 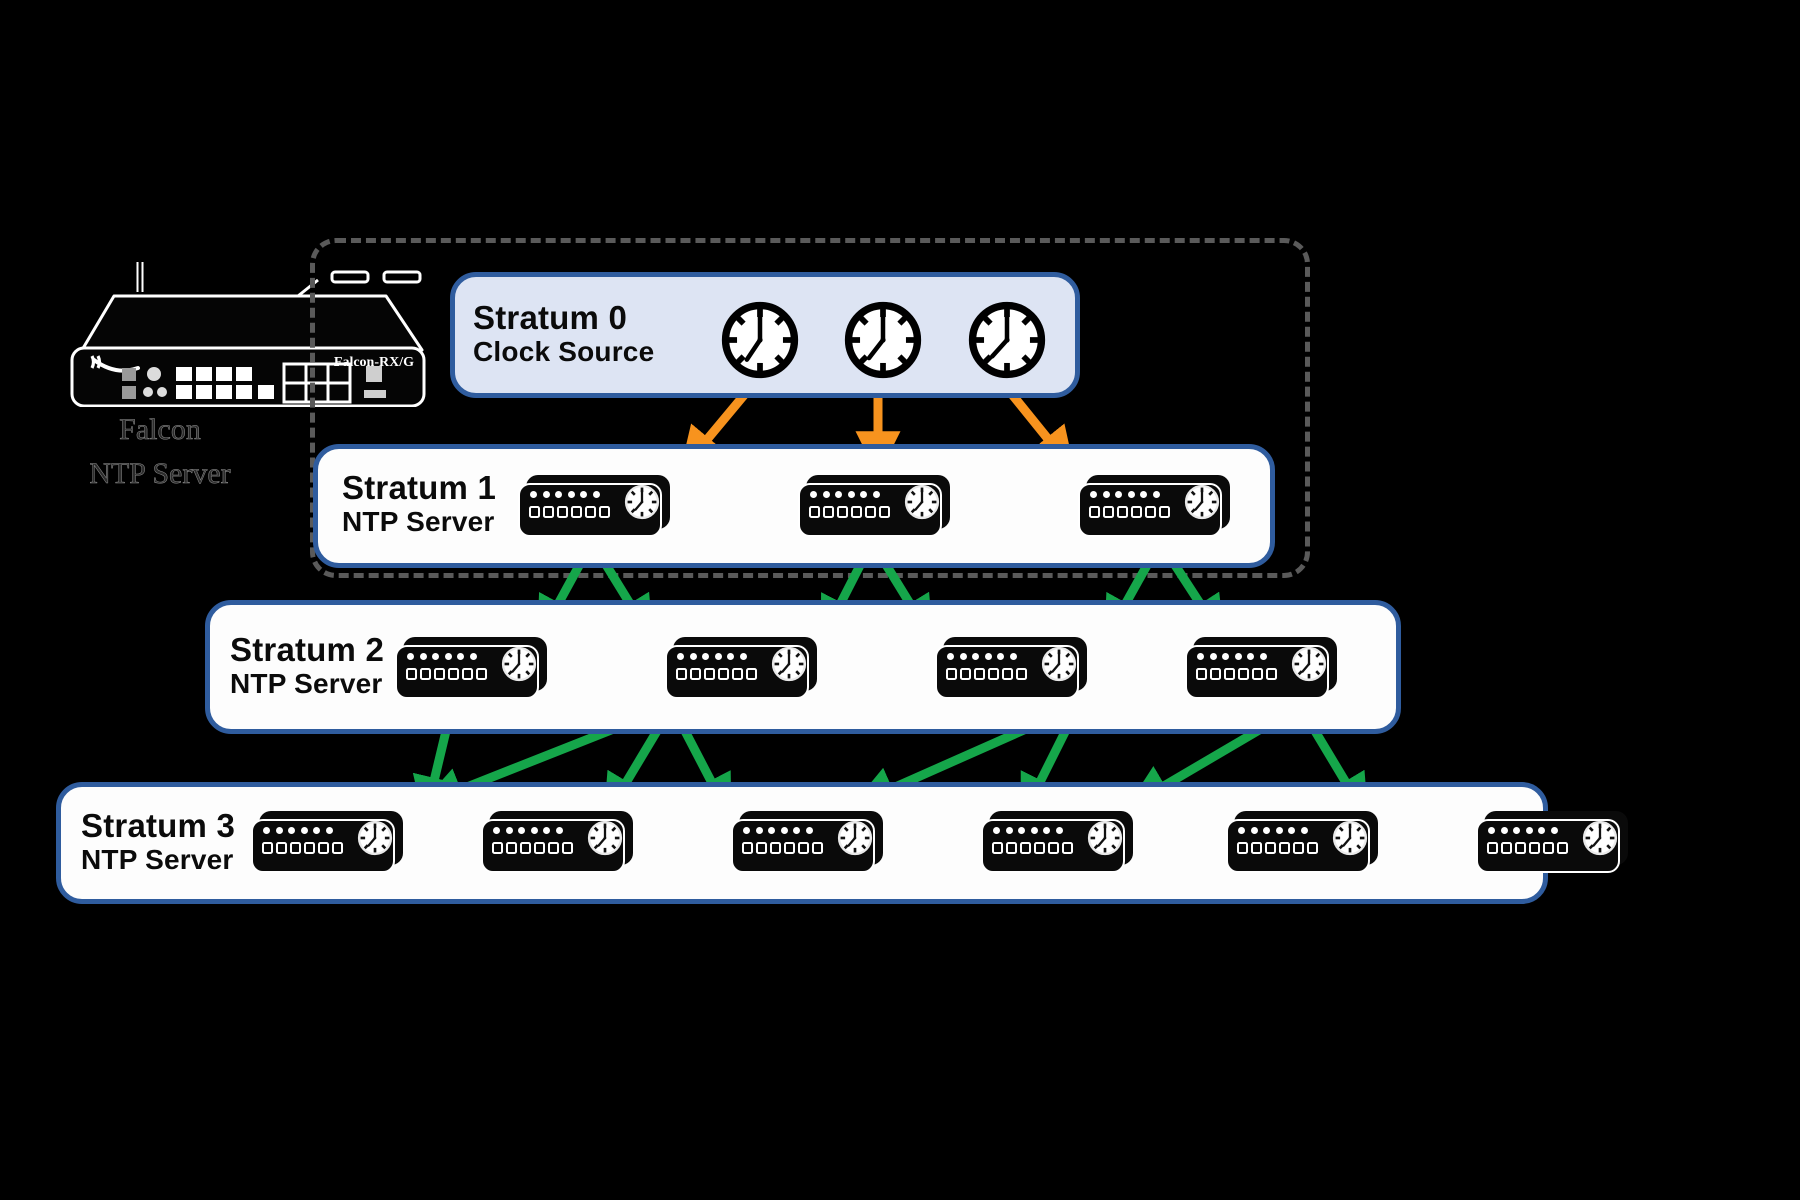 I want to click on stratum-0-label: Stratum 0 Clock Source, so click(x=563, y=333).